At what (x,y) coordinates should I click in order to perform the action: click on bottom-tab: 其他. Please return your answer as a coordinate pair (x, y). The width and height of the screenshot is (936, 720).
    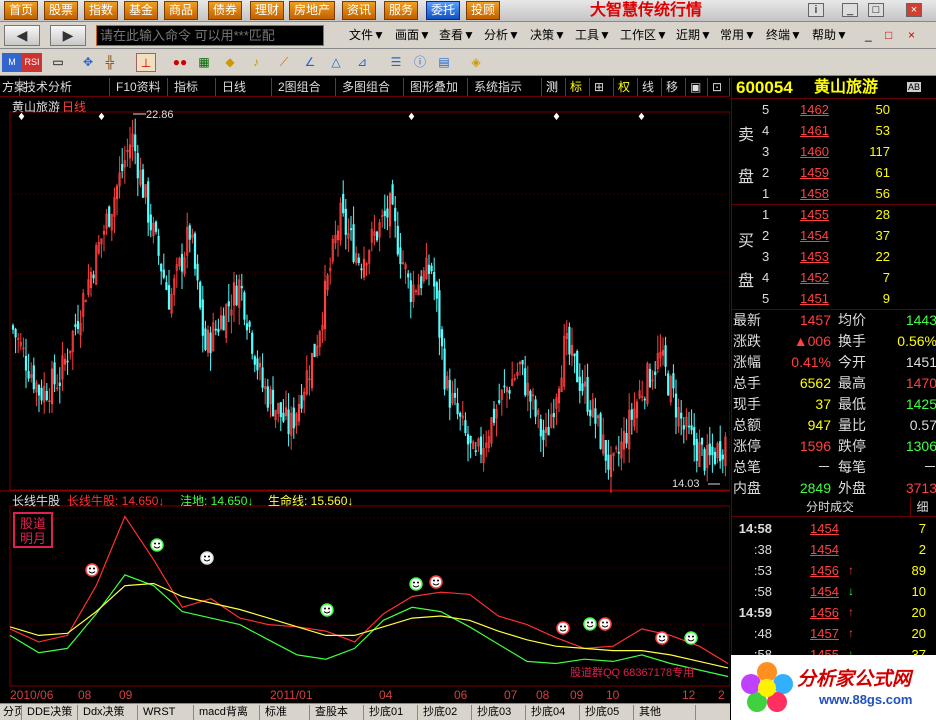
    Looking at the image, I should click on (666, 712).